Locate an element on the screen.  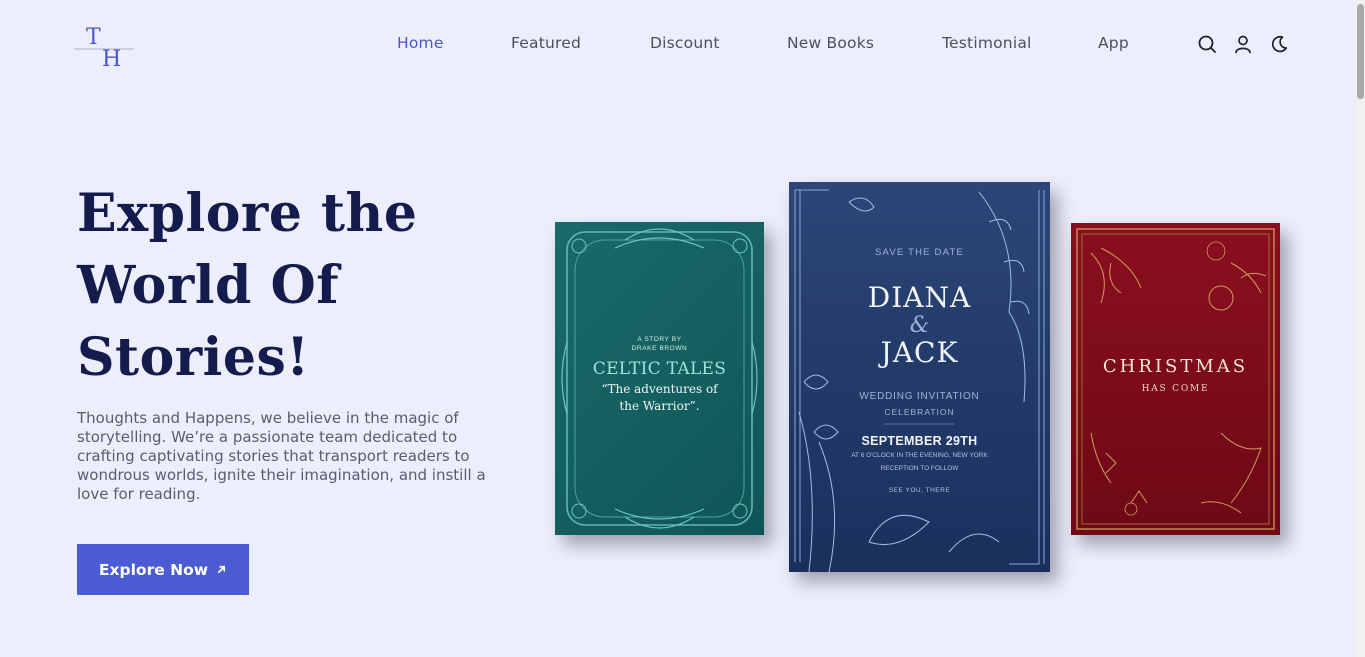
christmas-subtitle: HAS COME is located at coordinates (1175, 389).